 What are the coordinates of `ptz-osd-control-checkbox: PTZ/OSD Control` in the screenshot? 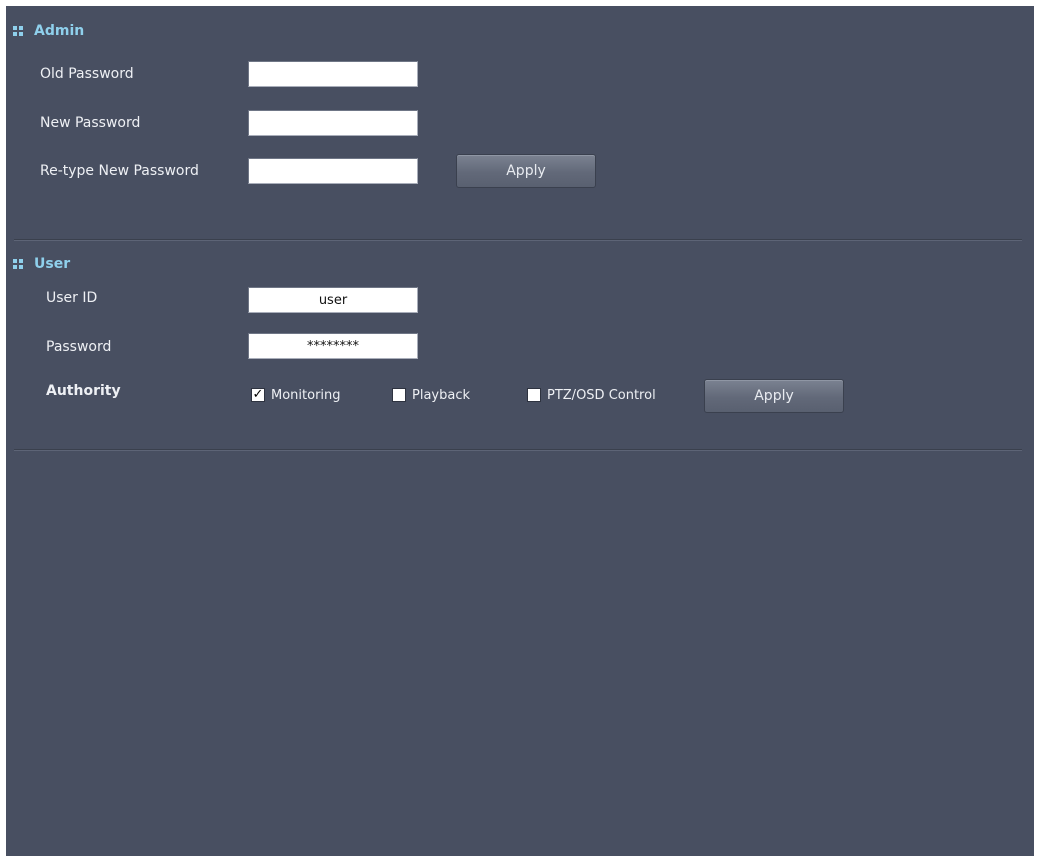 It's located at (591, 395).